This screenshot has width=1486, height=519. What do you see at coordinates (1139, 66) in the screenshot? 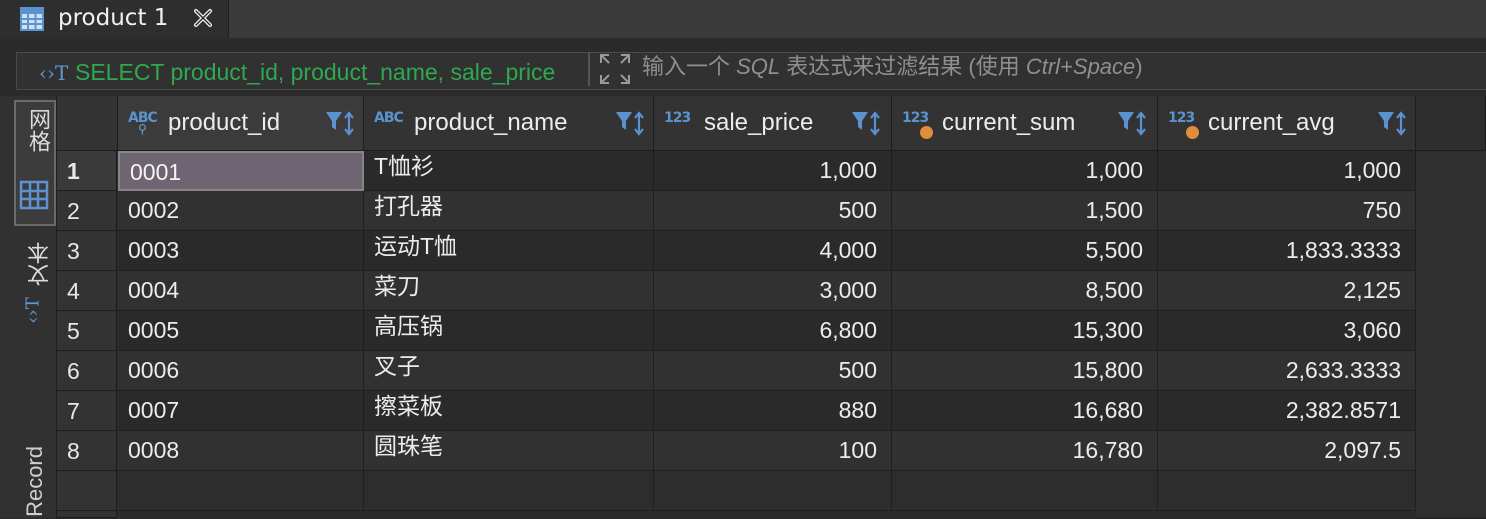
I see `hint-suffix: )` at bounding box center [1139, 66].